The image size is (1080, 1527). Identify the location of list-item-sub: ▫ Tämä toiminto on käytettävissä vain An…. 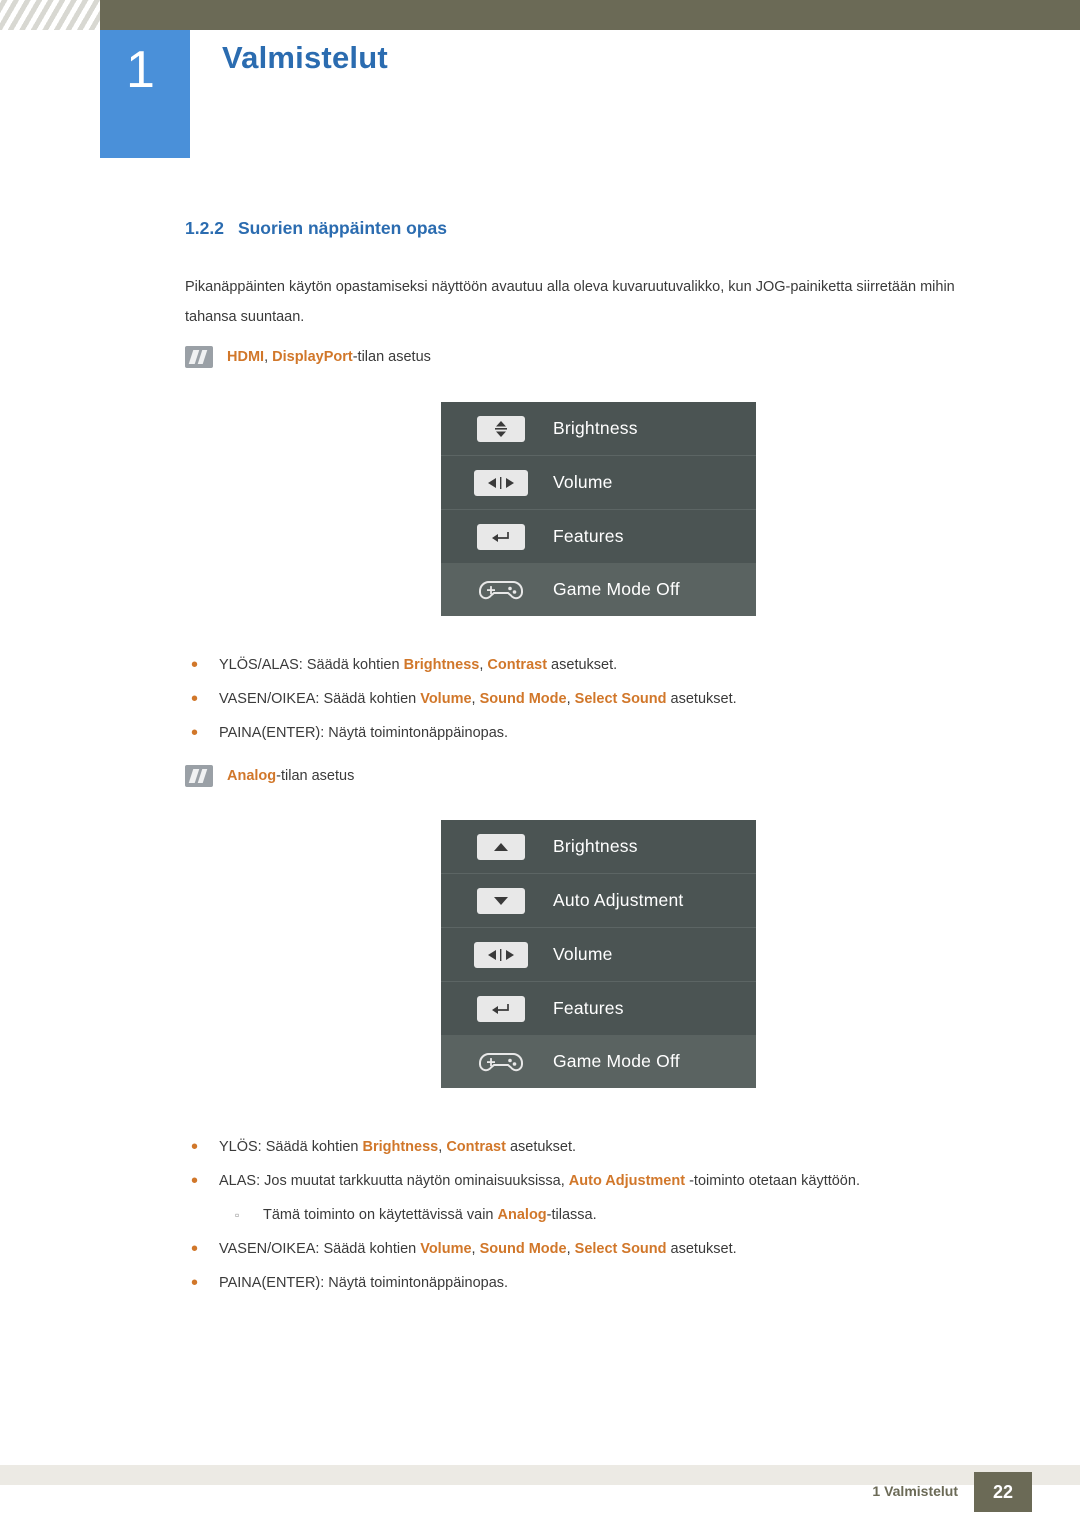
(605, 1215).